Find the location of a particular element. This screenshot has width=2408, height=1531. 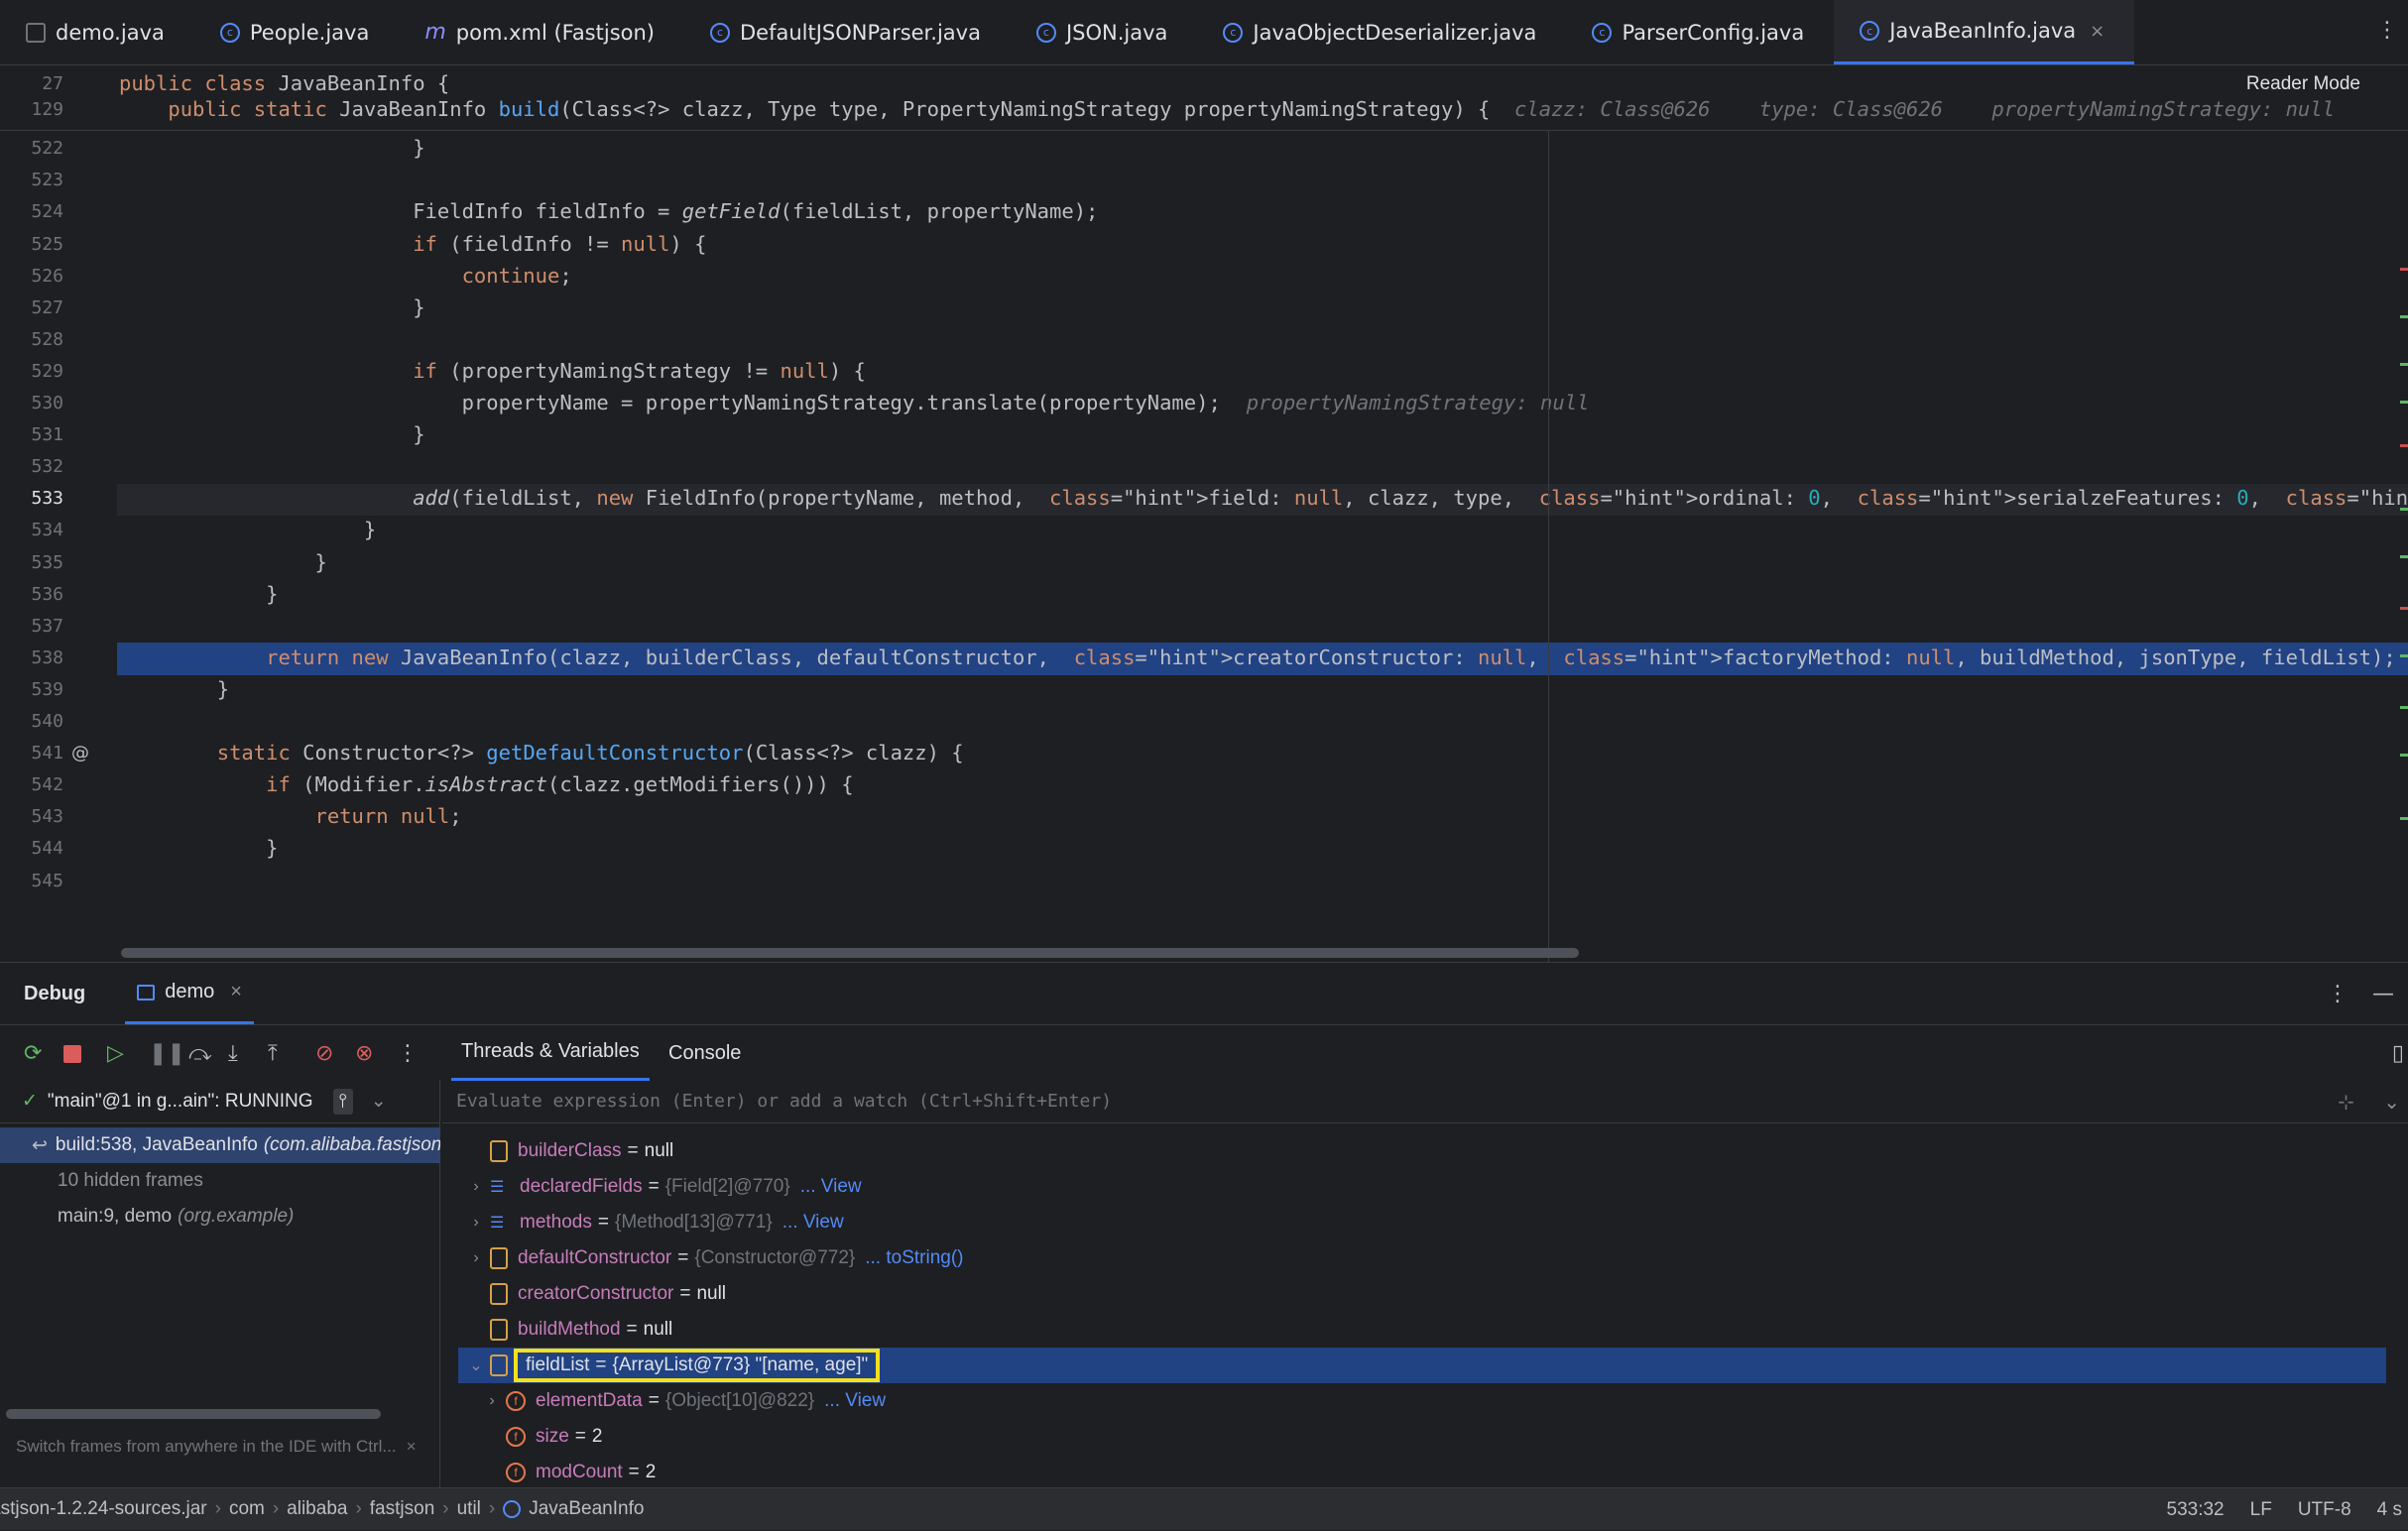

thread-selector: ✓ "main"@1 in g...ain": RUNNING ⫯ ⌄ is located at coordinates (220, 1101).